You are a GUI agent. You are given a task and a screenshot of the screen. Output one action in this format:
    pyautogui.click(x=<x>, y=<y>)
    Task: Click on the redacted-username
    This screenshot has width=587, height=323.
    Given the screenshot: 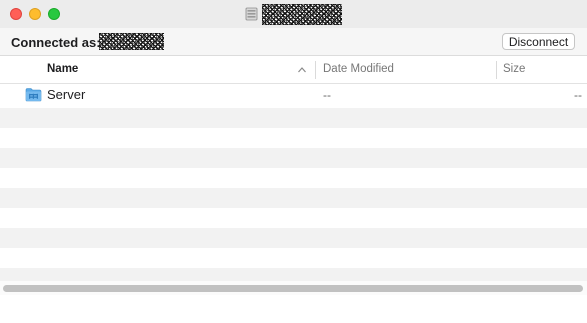 What is the action you would take?
    pyautogui.click(x=131, y=41)
    